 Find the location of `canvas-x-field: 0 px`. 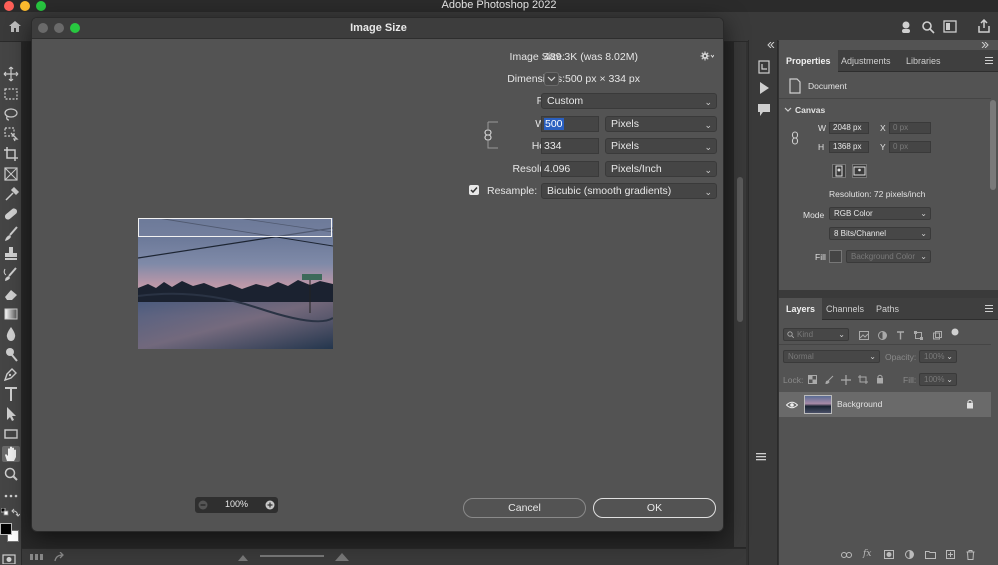

canvas-x-field: 0 px is located at coordinates (910, 128).